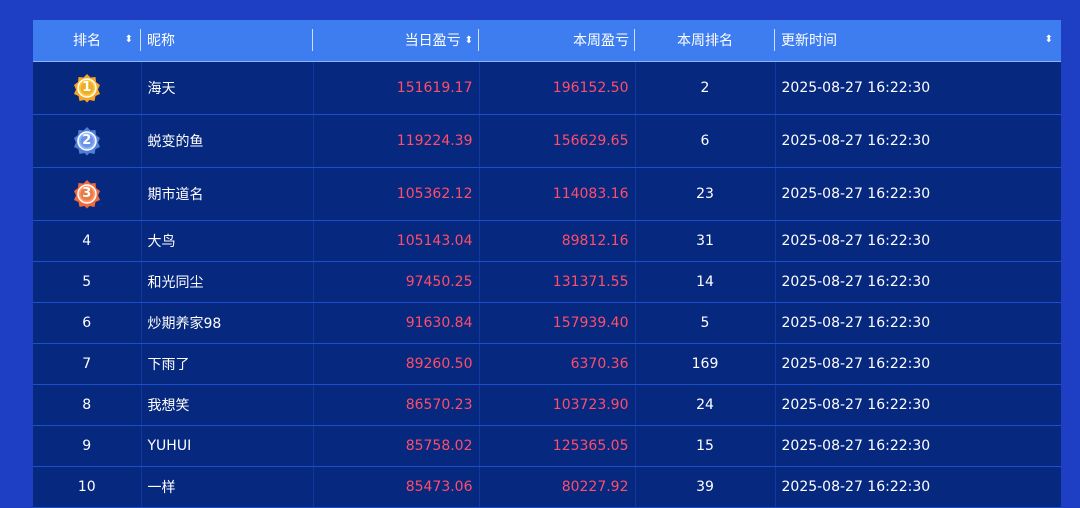  I want to click on nickname-cell: 蜕变的鱼, so click(227, 141).